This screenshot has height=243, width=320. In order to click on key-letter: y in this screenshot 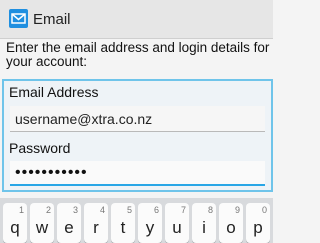, I will do `click(150, 227)`.